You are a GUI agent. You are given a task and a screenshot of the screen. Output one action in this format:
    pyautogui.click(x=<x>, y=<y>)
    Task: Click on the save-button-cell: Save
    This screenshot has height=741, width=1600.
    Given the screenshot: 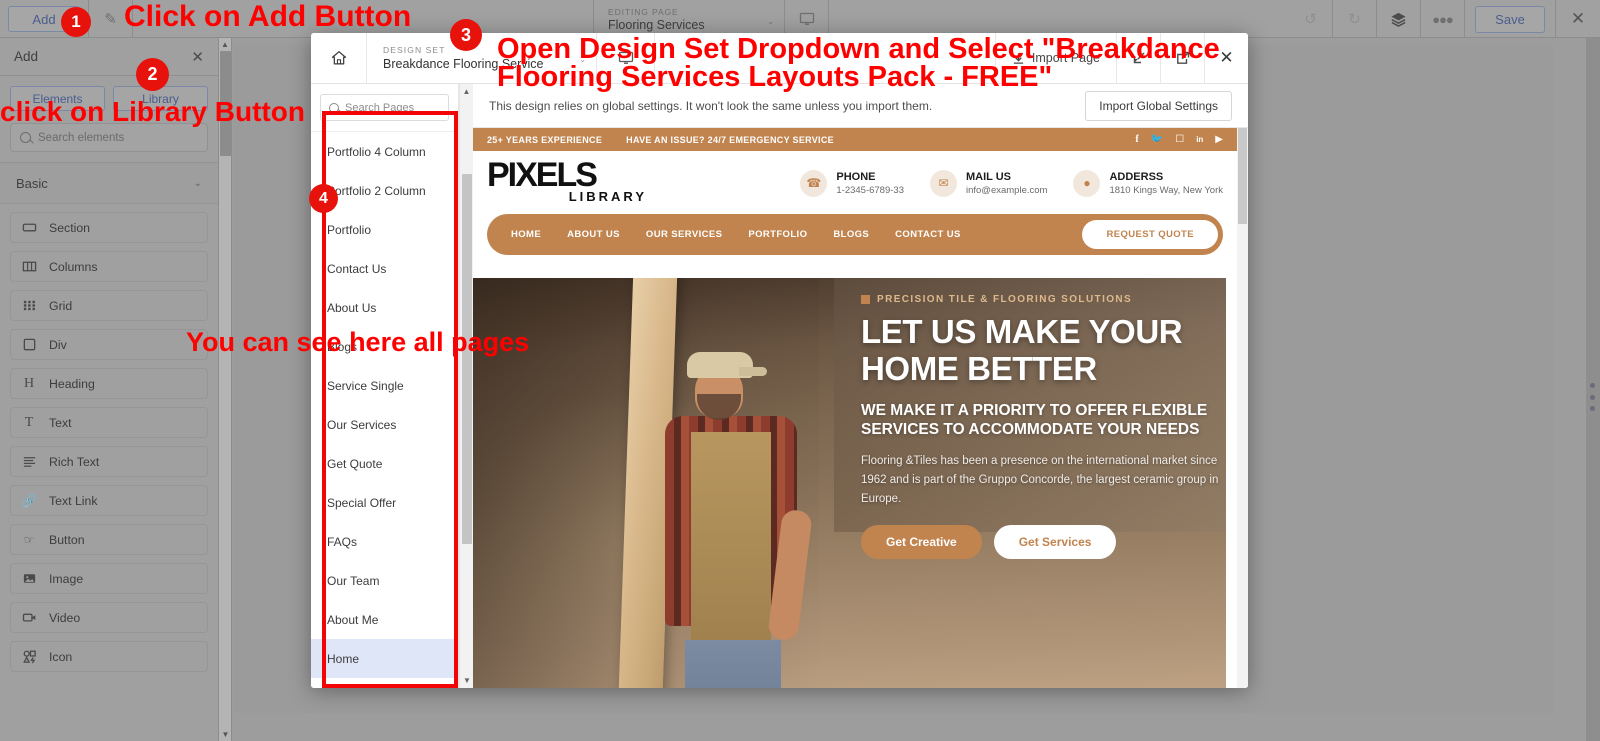 What is the action you would take?
    pyautogui.click(x=1510, y=19)
    